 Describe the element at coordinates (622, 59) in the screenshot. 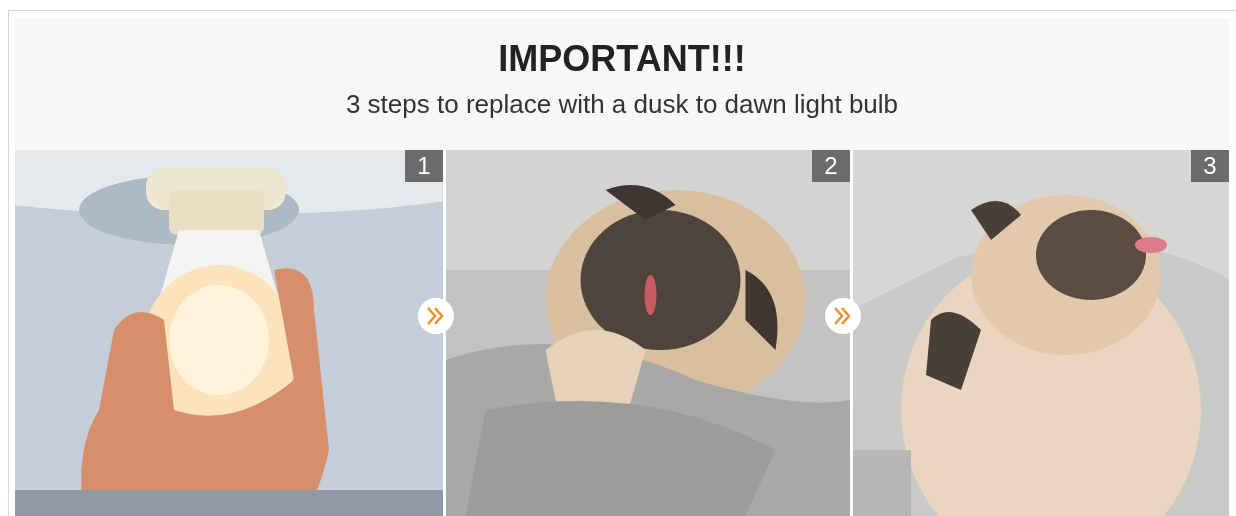

I see `title: IMPORTANT!!!` at that location.